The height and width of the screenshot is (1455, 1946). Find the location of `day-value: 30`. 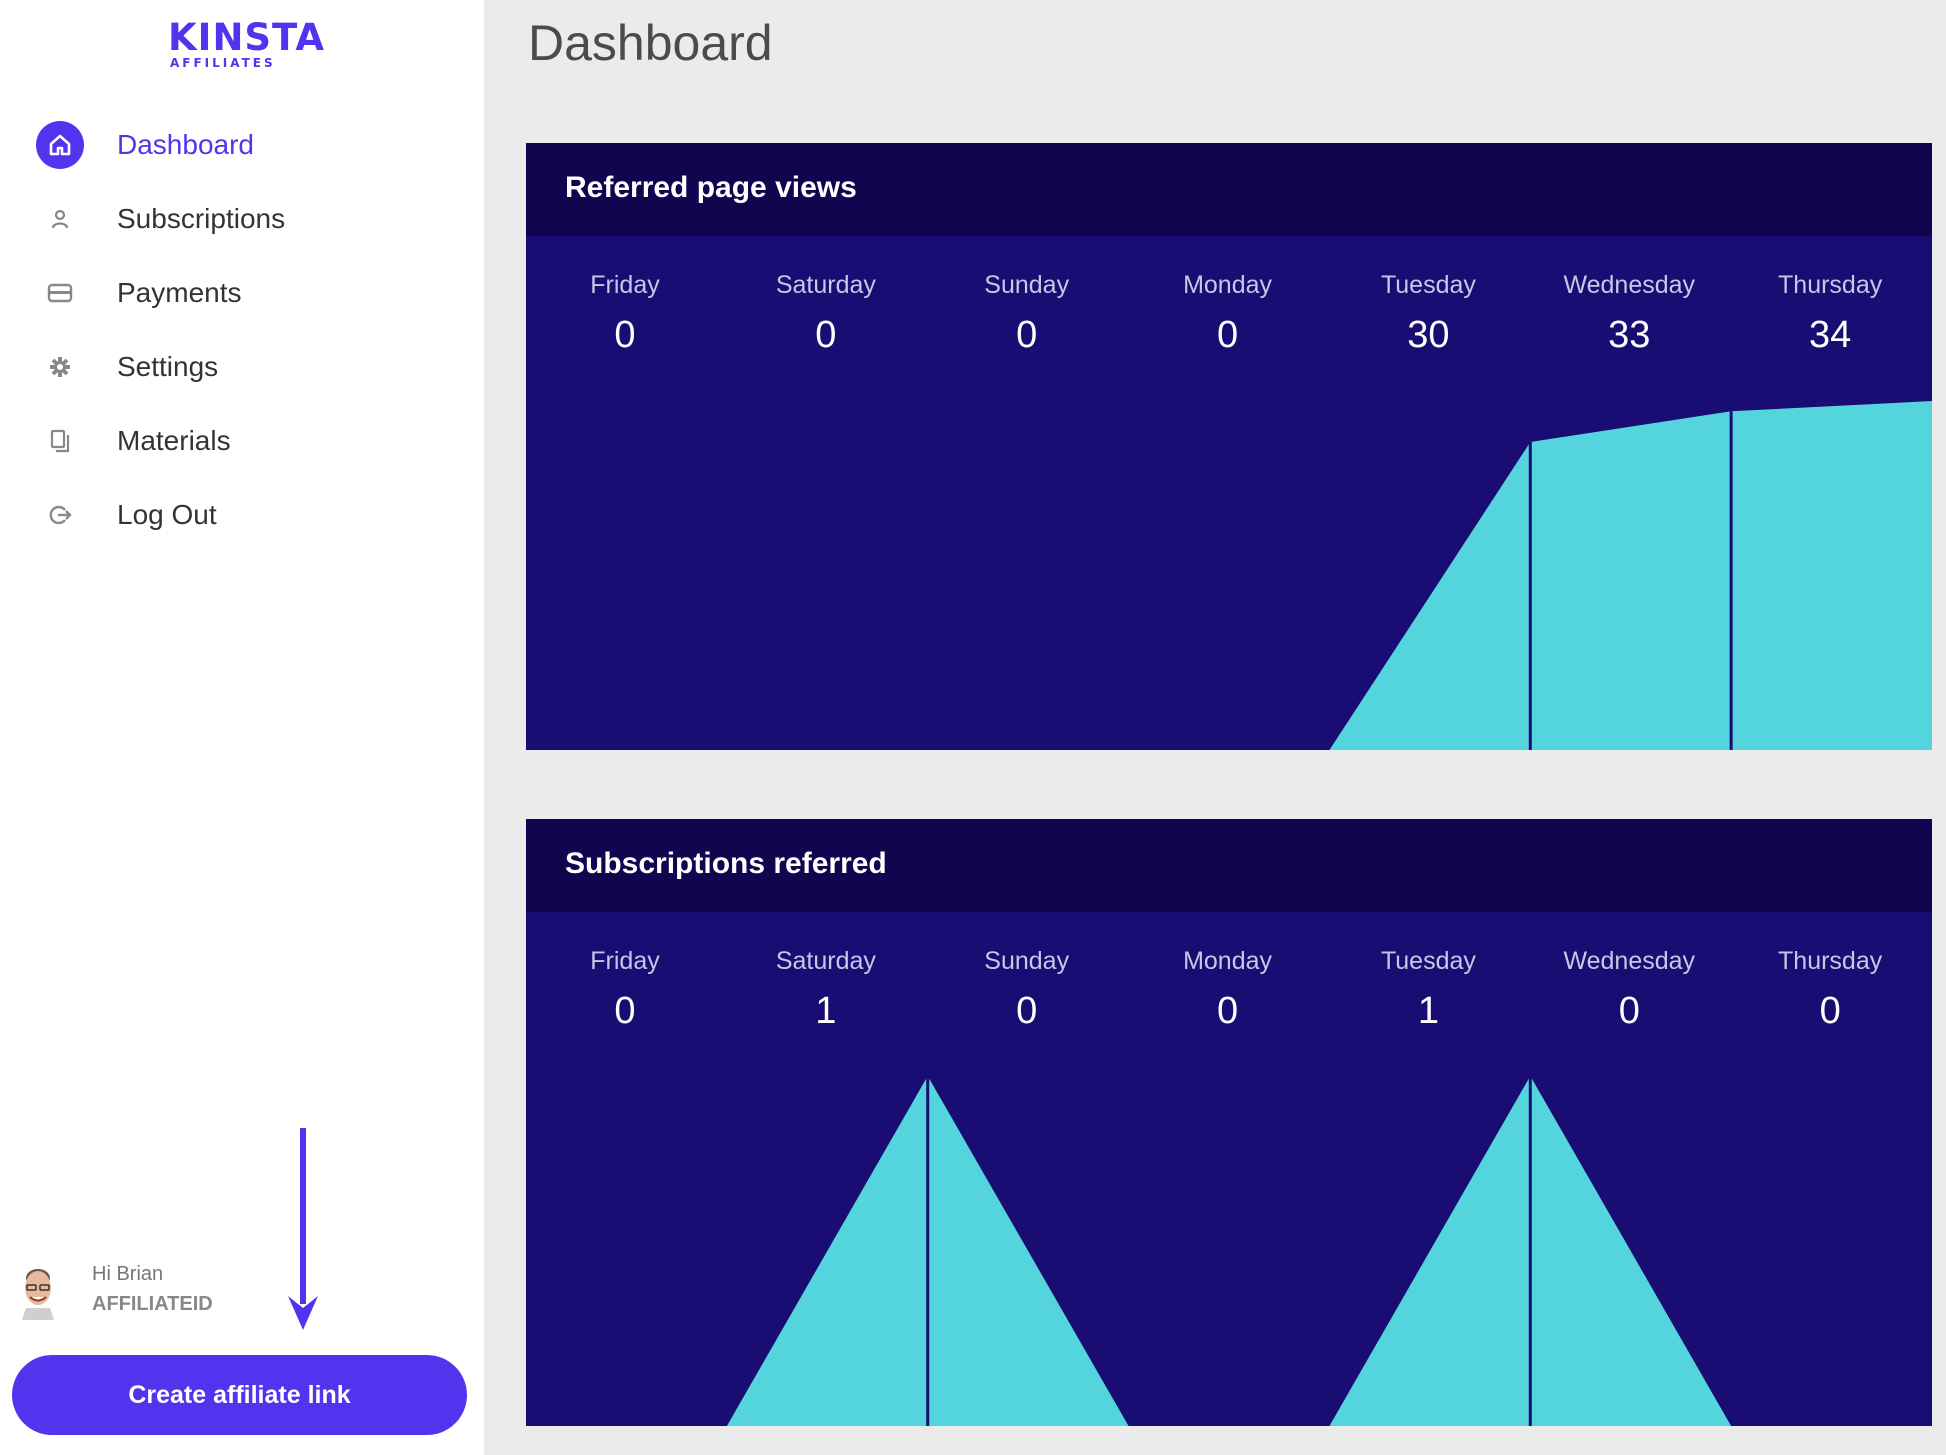

day-value: 30 is located at coordinates (1428, 335).